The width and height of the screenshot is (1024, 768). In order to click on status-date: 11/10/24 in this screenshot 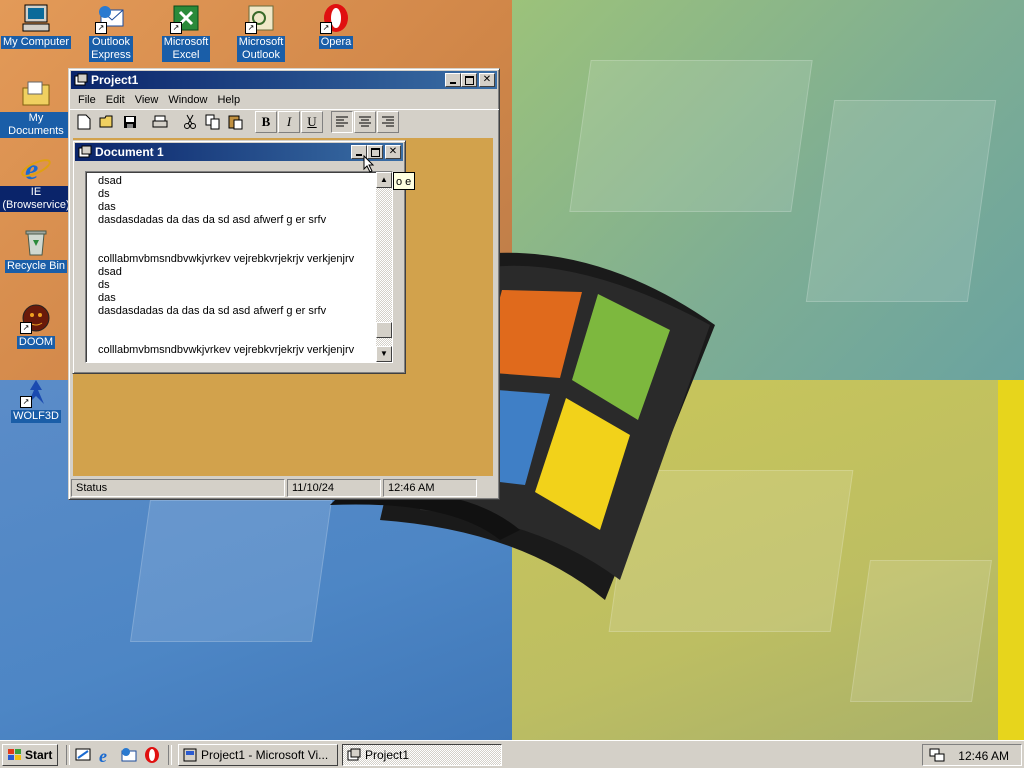, I will do `click(334, 488)`.